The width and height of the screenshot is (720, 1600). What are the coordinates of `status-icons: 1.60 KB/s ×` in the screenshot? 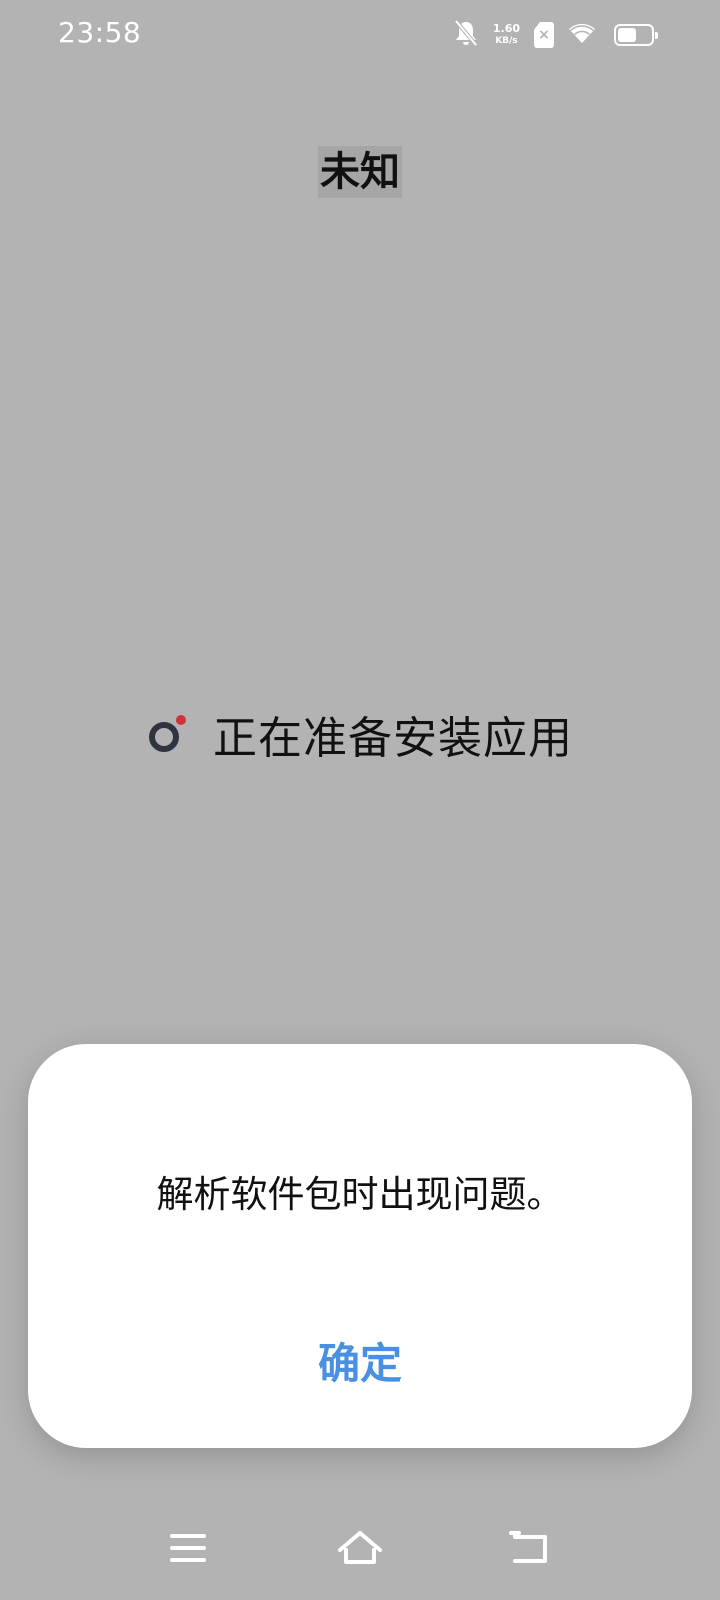 It's located at (555, 35).